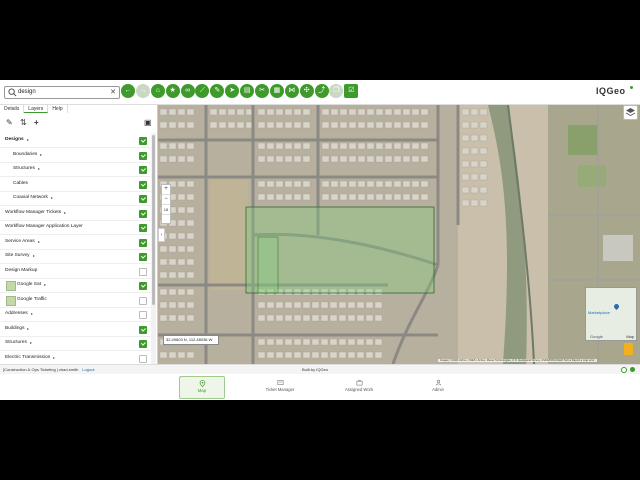 The width and height of the screenshot is (640, 480). Describe the element at coordinates (16, 313) in the screenshot. I see `layer-label: Addresses` at that location.